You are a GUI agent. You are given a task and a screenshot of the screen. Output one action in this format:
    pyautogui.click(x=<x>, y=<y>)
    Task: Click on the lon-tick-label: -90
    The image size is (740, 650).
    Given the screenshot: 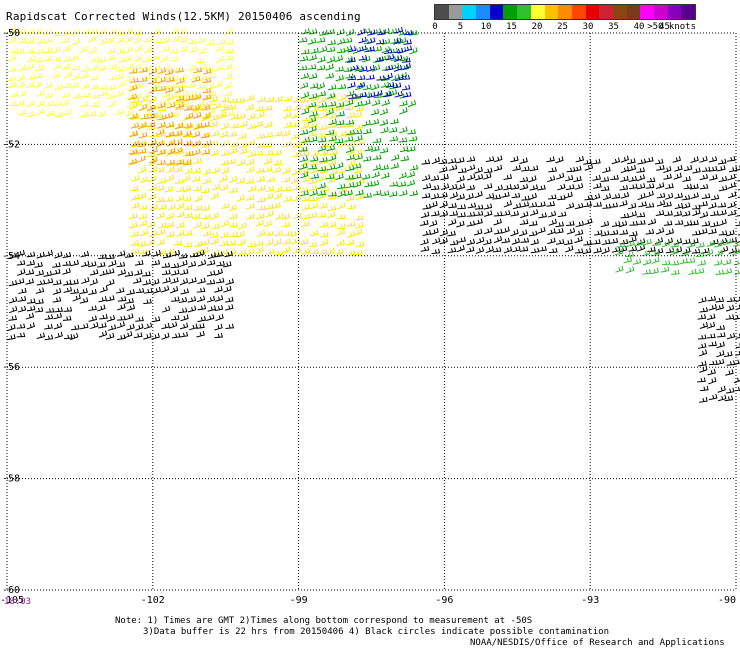 What is the action you would take?
    pyautogui.click(x=727, y=600)
    